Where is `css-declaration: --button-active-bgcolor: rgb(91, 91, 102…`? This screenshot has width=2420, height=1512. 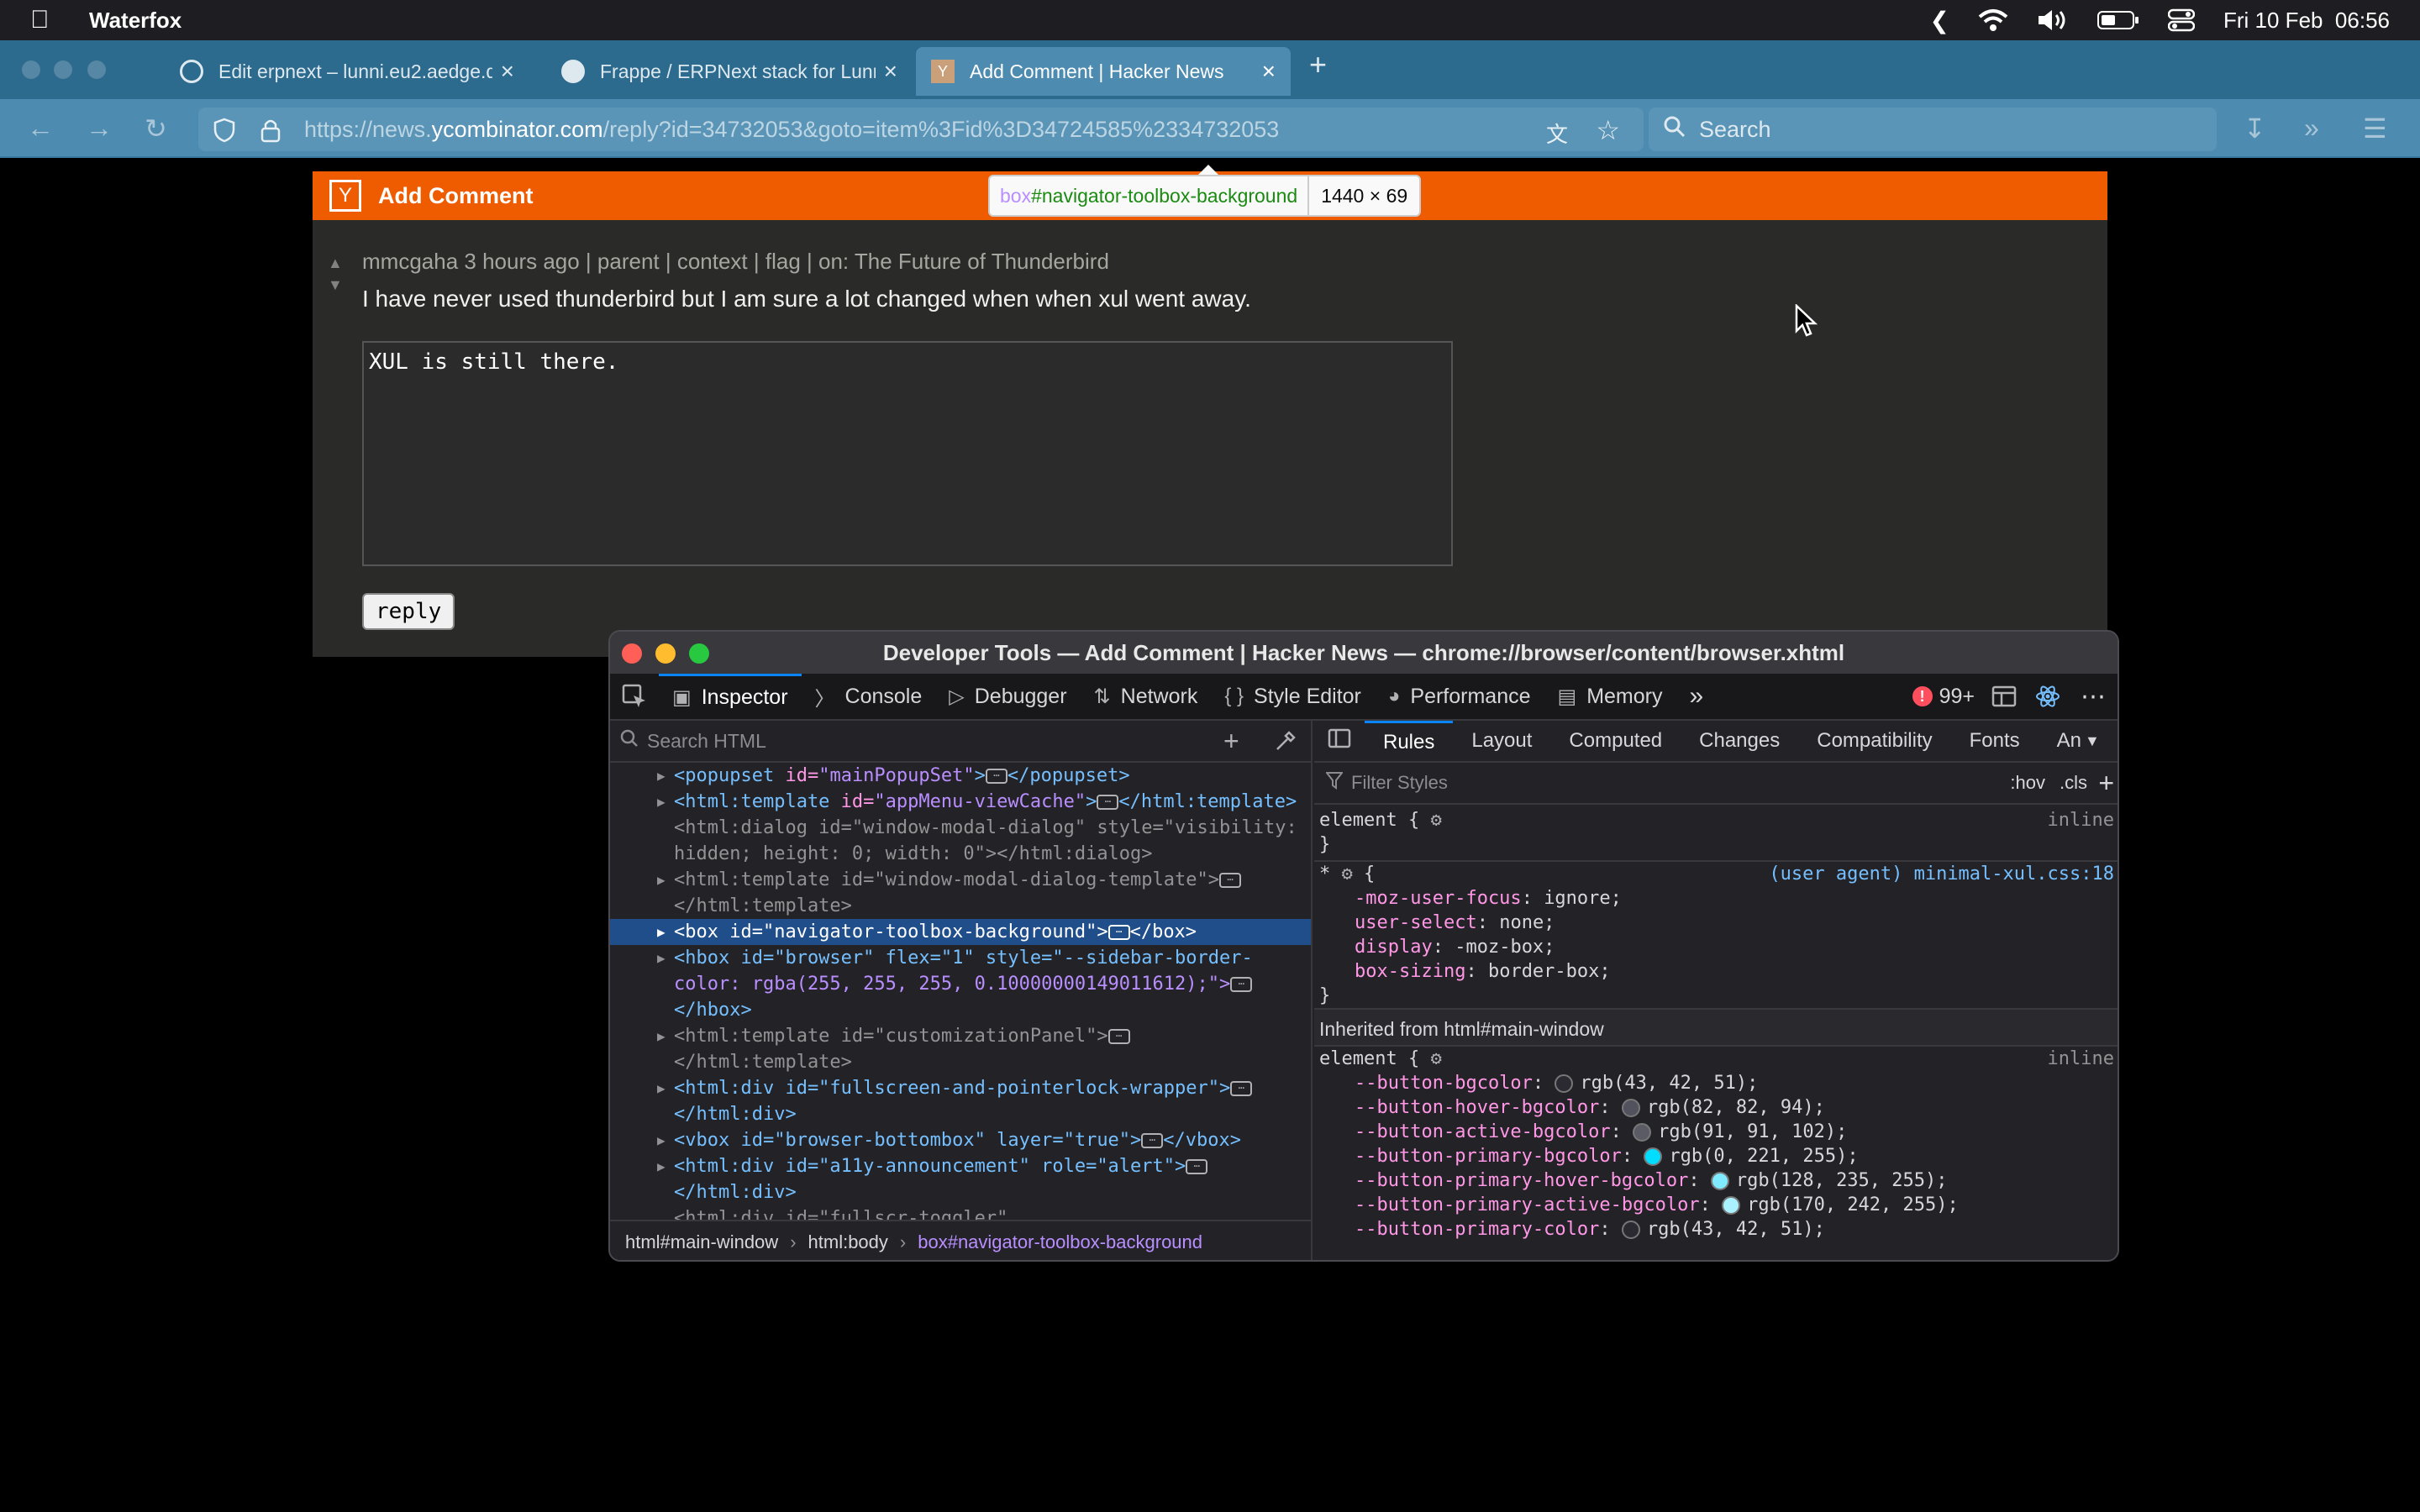
css-declaration: --button-active-bgcolor: rgb(91, 91, 102… is located at coordinates (1716, 1132).